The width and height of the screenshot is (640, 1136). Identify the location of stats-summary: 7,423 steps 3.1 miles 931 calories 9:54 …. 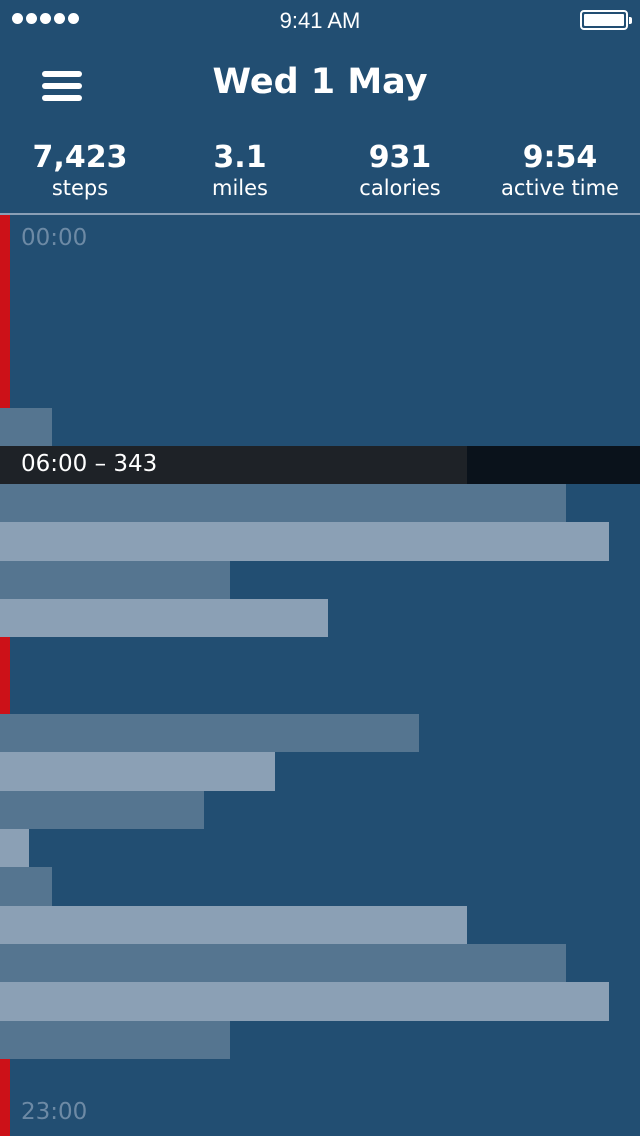
(320, 176).